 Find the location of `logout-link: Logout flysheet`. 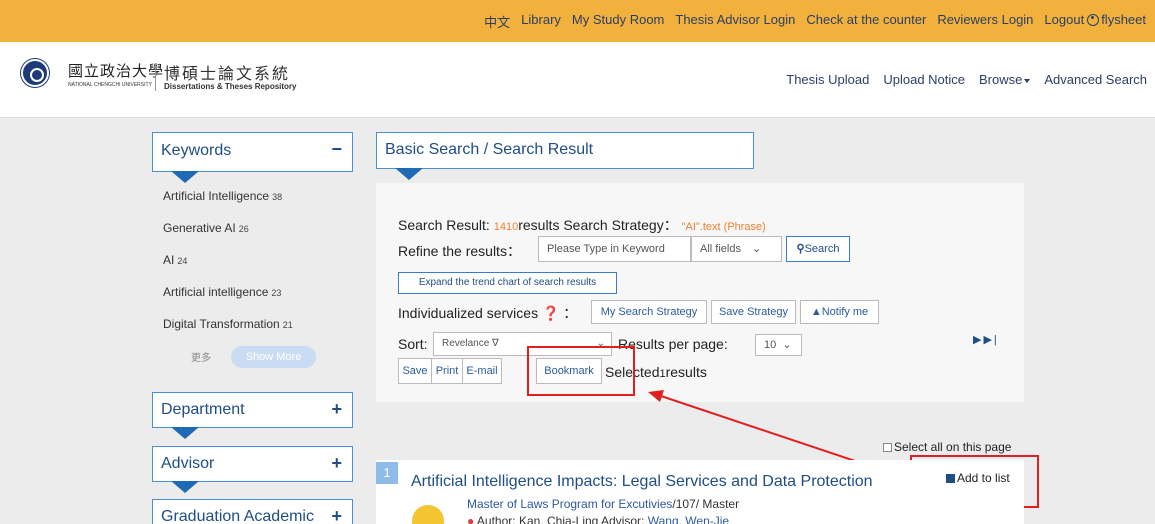

logout-link: Logout flysheet is located at coordinates (1095, 21).